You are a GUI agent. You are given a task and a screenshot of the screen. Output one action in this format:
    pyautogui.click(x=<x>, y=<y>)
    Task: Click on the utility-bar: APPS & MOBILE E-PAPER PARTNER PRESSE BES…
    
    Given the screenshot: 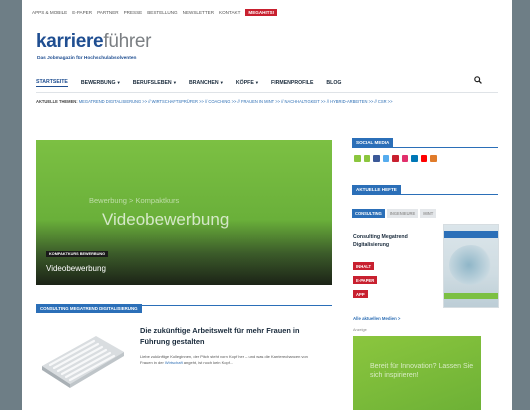 What is the action you would take?
    pyautogui.click(x=155, y=12)
    